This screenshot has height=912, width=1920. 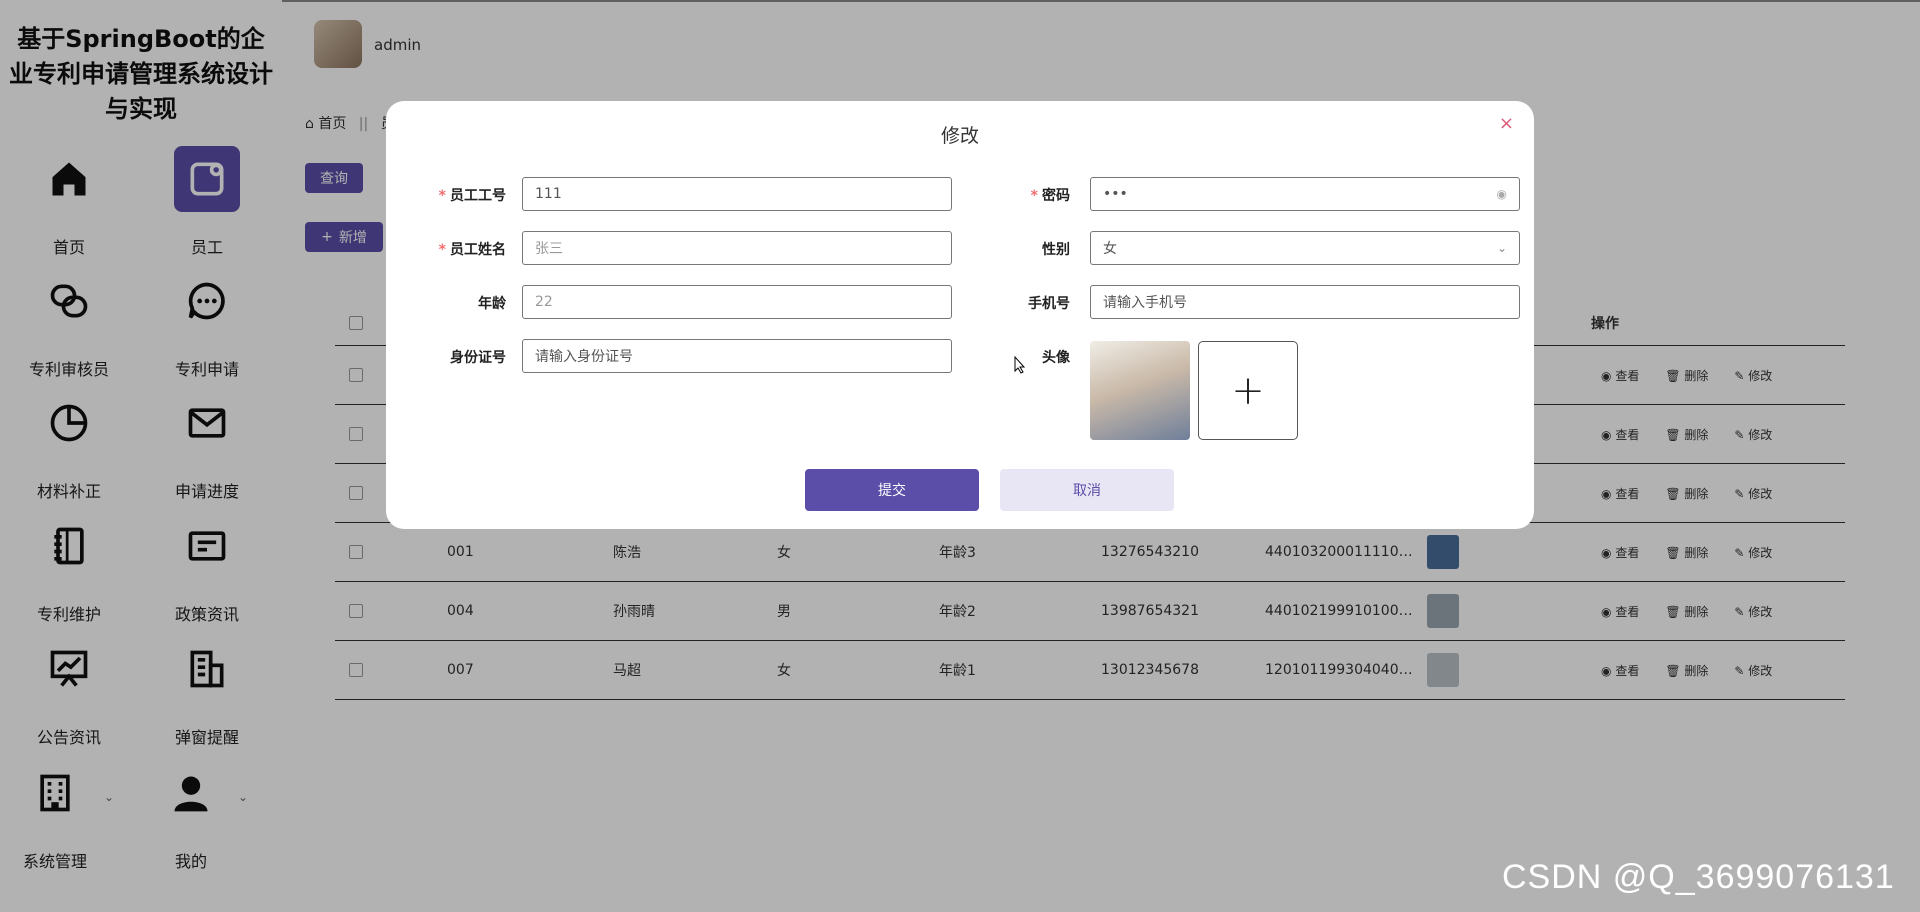 I want to click on employee-id-input: 111, so click(x=737, y=194).